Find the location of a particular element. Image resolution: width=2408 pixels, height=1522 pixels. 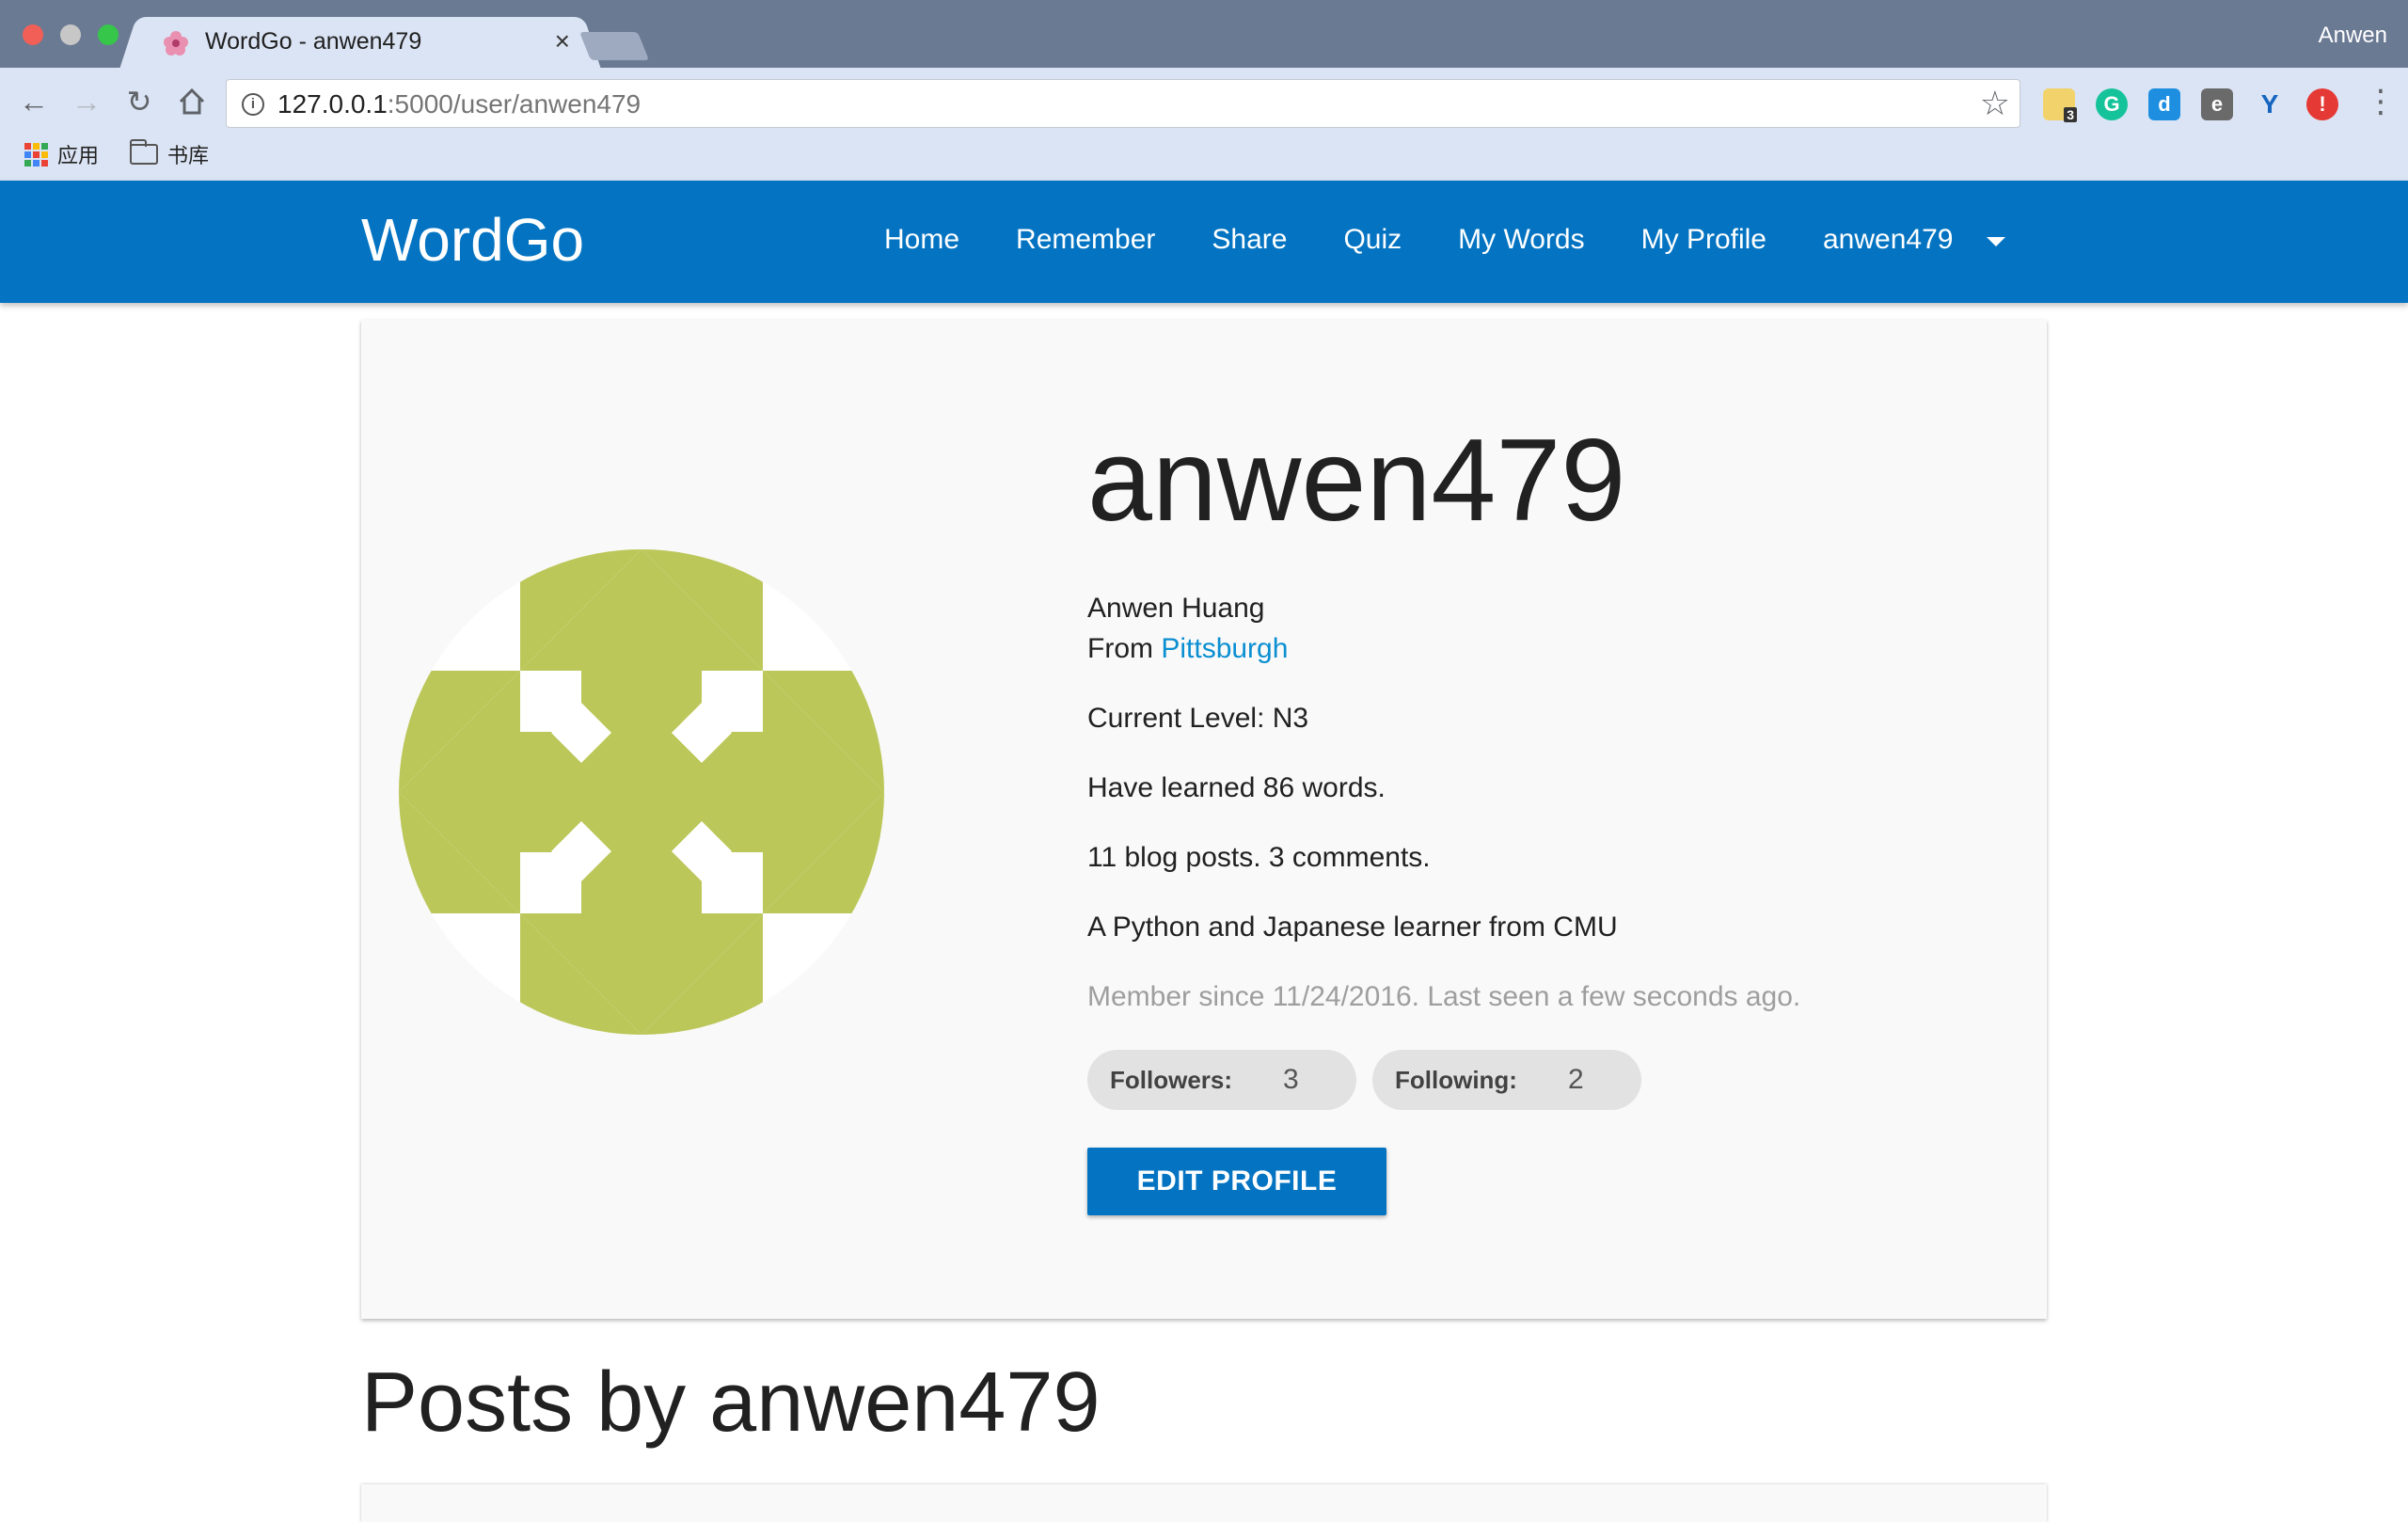

browser-tab-active: WordGo - anwen479 × is located at coordinates (360, 43).